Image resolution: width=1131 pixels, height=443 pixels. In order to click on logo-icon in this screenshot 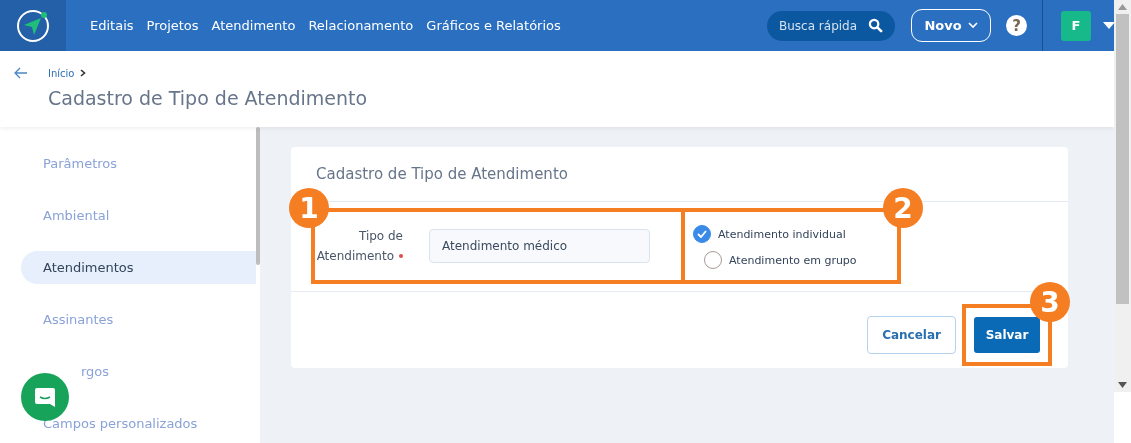, I will do `click(33, 25)`.